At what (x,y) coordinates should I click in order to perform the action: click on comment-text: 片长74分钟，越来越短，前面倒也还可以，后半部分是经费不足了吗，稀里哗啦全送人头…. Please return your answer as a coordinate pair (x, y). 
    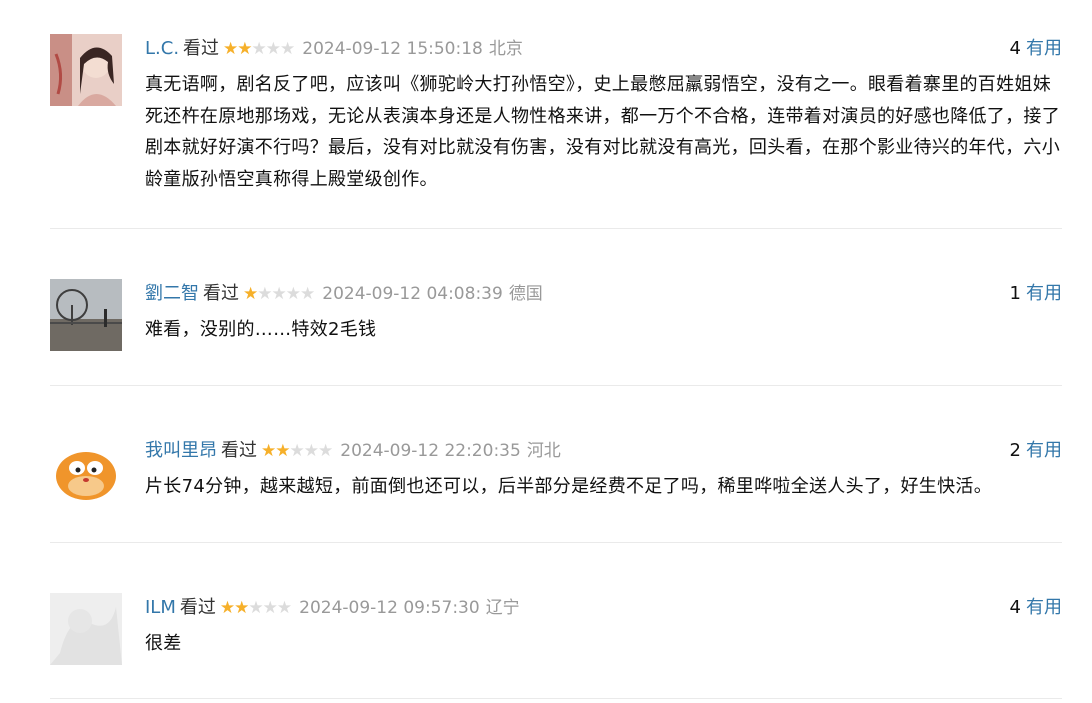
    Looking at the image, I should click on (568, 486).